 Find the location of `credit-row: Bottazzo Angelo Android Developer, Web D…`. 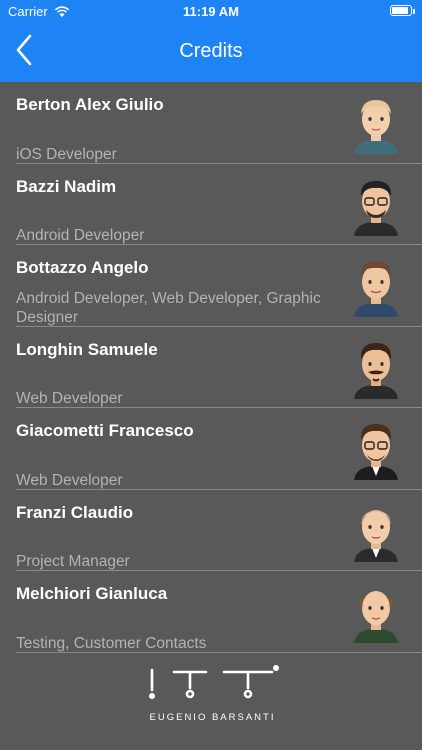

credit-row: Bottazzo Angelo Android Developer, Web D… is located at coordinates (211, 286).